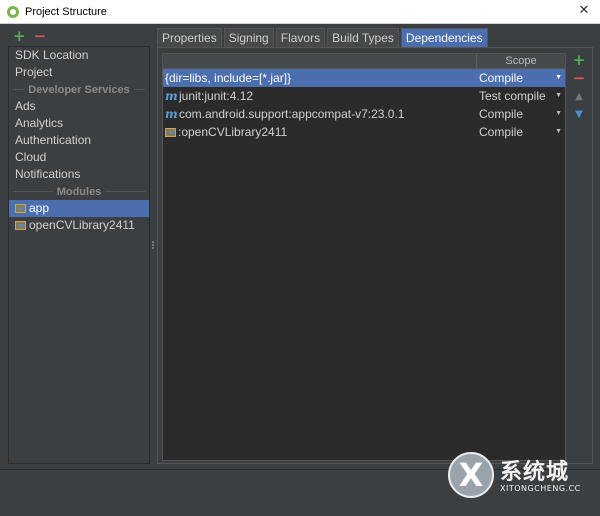 The image size is (600, 516). What do you see at coordinates (471, 475) in the screenshot?
I see `watermark-x-icon: X` at bounding box center [471, 475].